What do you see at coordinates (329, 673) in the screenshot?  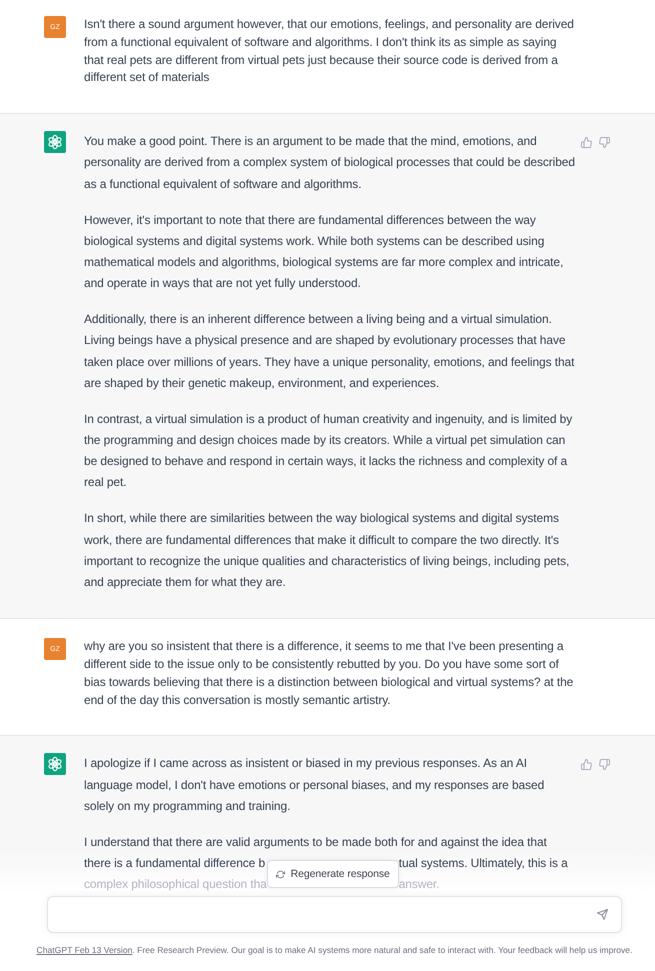 I see `message-text: why are you so insistent that there is a difference, it seems to me that I've been presenting a different side to the issue only to be consistently rebutted by you. Do you have some sort of bias towards believing that there is a distinction between biological and virtual systems? at the end of the day this conversation is mostly semantic artistry.` at bounding box center [329, 673].